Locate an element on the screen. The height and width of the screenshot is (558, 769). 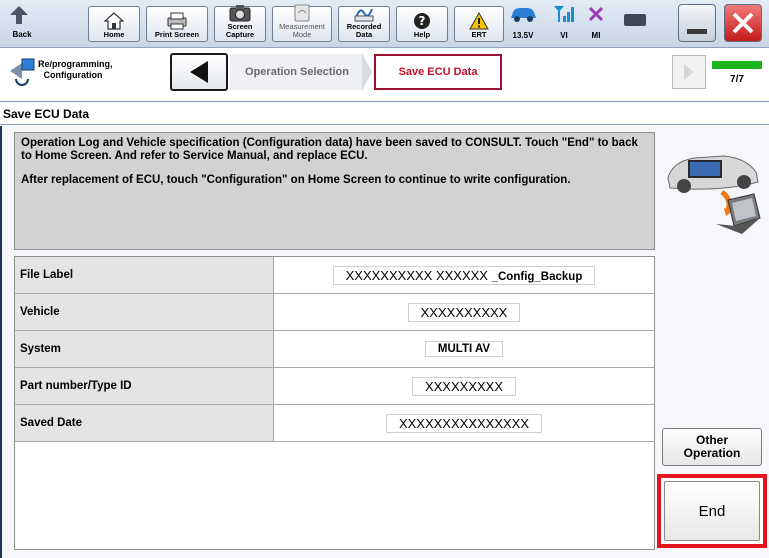
ert-label: ERT is located at coordinates (479, 34).